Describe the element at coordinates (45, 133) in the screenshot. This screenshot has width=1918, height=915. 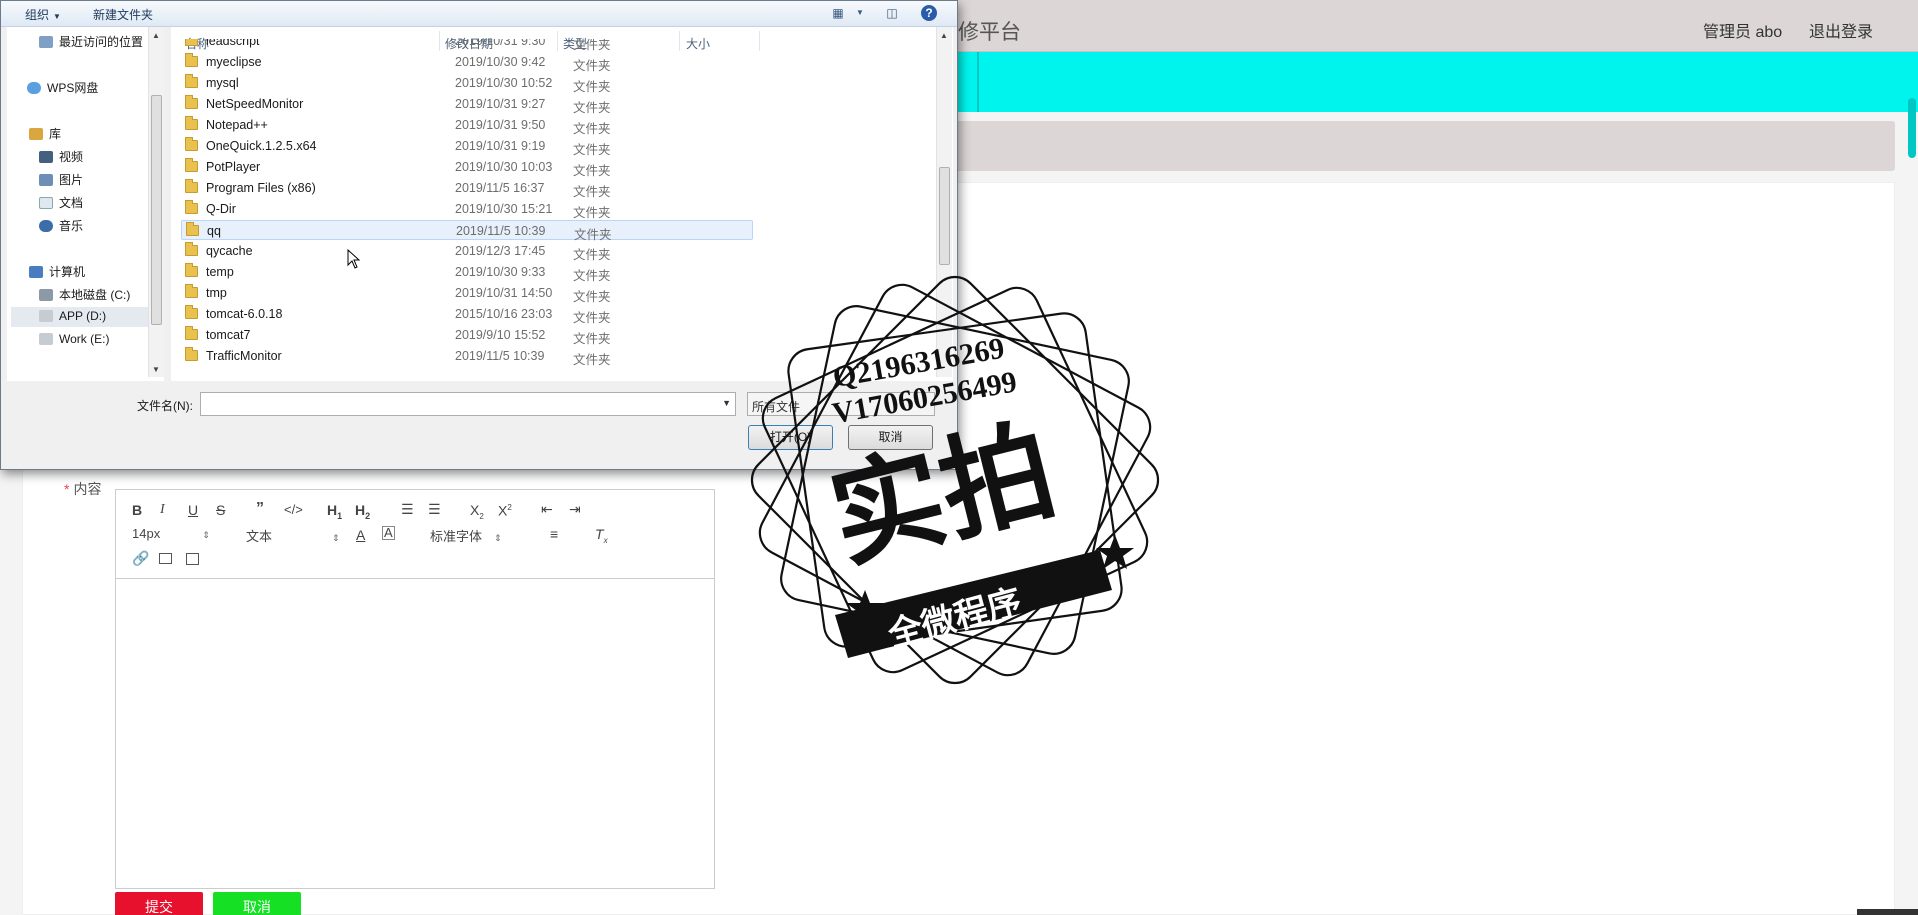
I see `nav-item-library: 库` at that location.